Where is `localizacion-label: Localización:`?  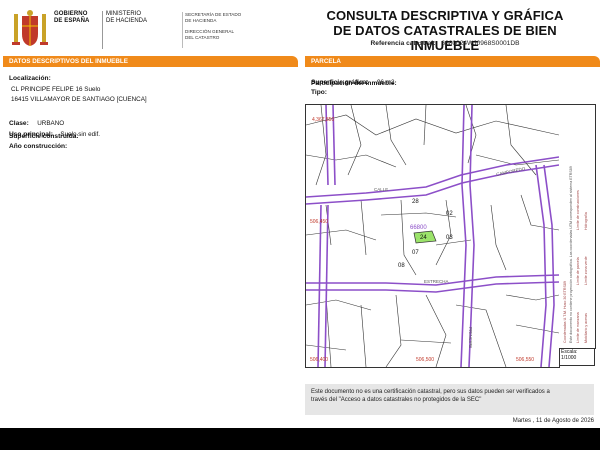 localizacion-label: Localización: is located at coordinates (30, 78).